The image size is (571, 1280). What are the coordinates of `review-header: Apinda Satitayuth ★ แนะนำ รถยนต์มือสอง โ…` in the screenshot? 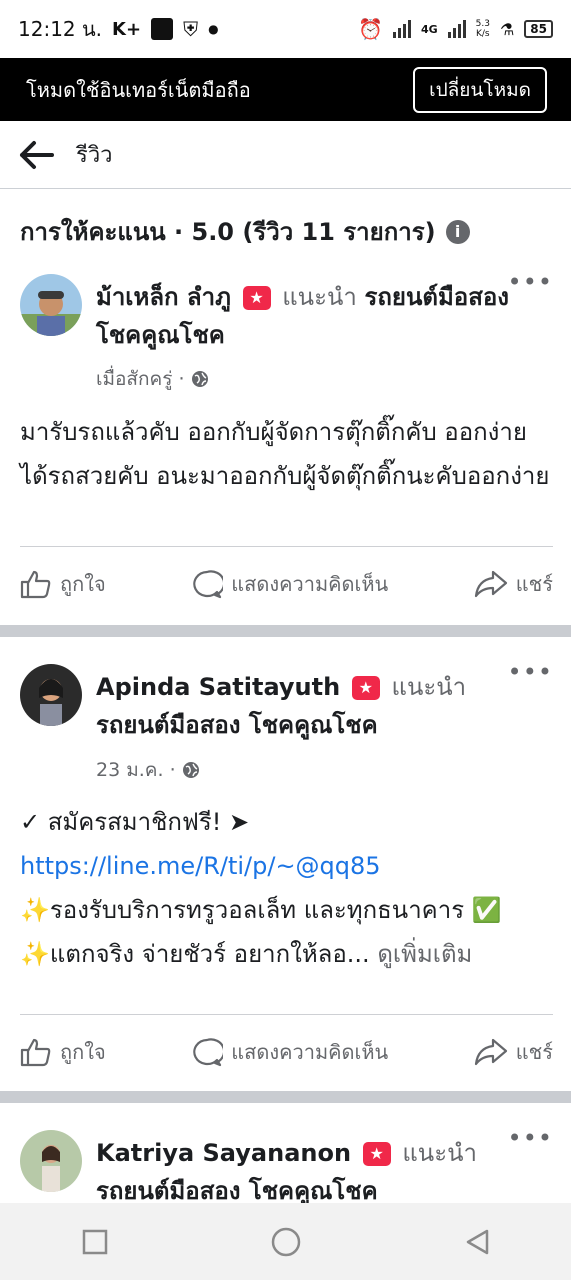 It's located at (303, 706).